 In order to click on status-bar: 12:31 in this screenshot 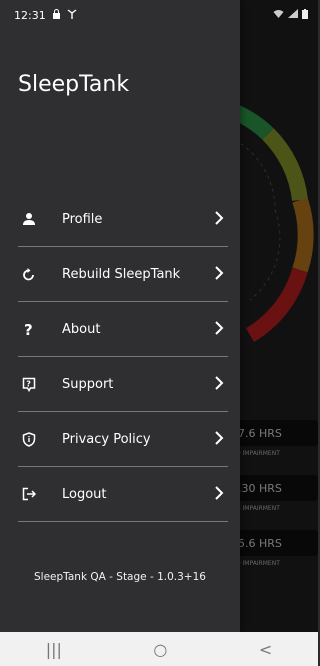, I will do `click(159, 15)`.